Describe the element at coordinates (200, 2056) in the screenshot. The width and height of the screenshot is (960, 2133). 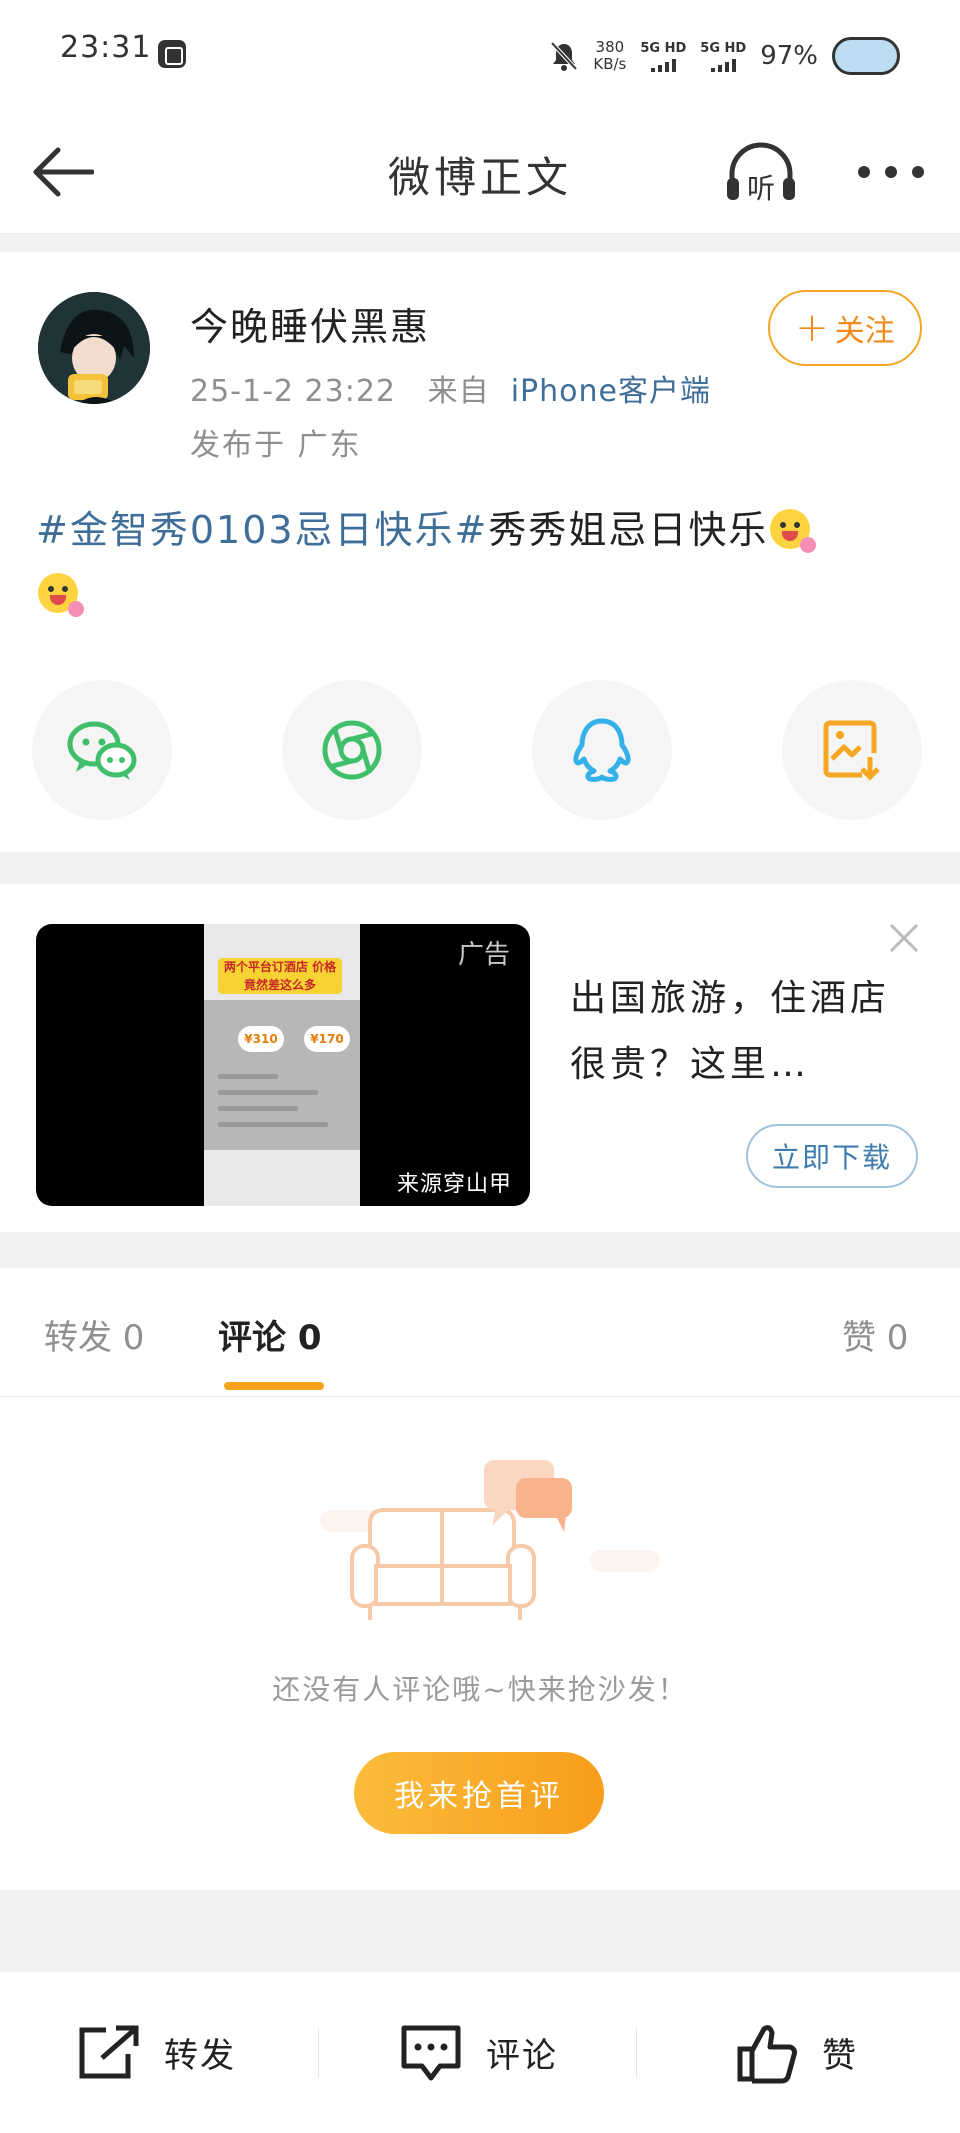
I see `repost-label: 转发` at that location.